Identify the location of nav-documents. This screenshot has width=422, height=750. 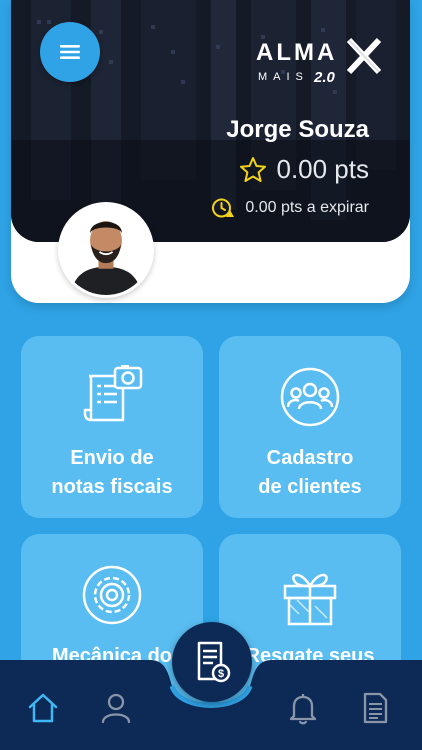
(375, 708).